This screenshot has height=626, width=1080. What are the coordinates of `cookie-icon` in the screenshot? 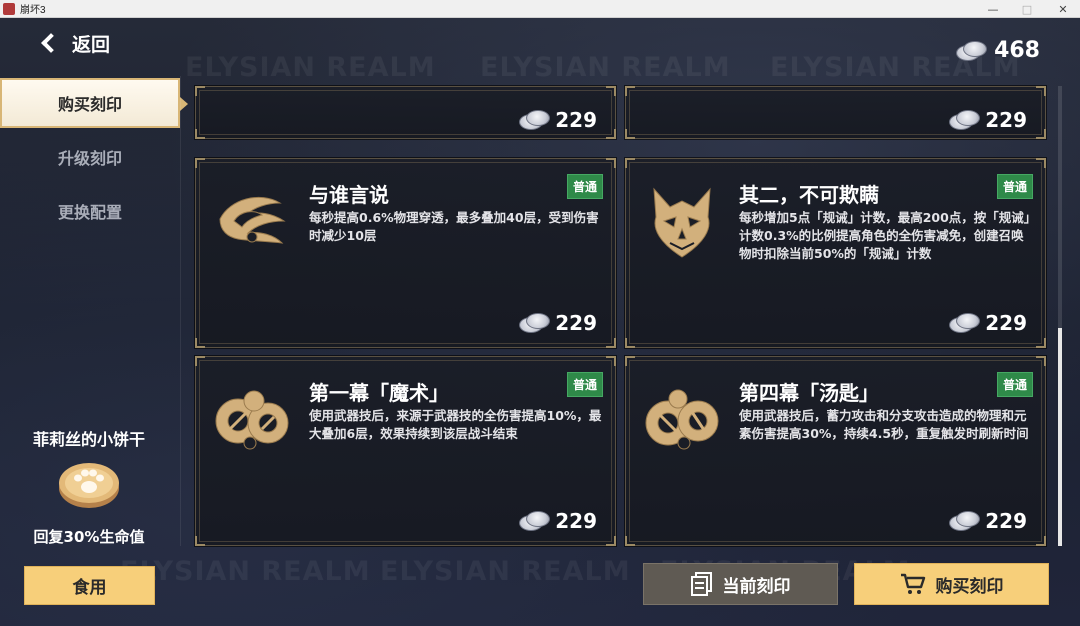 It's located at (89, 485).